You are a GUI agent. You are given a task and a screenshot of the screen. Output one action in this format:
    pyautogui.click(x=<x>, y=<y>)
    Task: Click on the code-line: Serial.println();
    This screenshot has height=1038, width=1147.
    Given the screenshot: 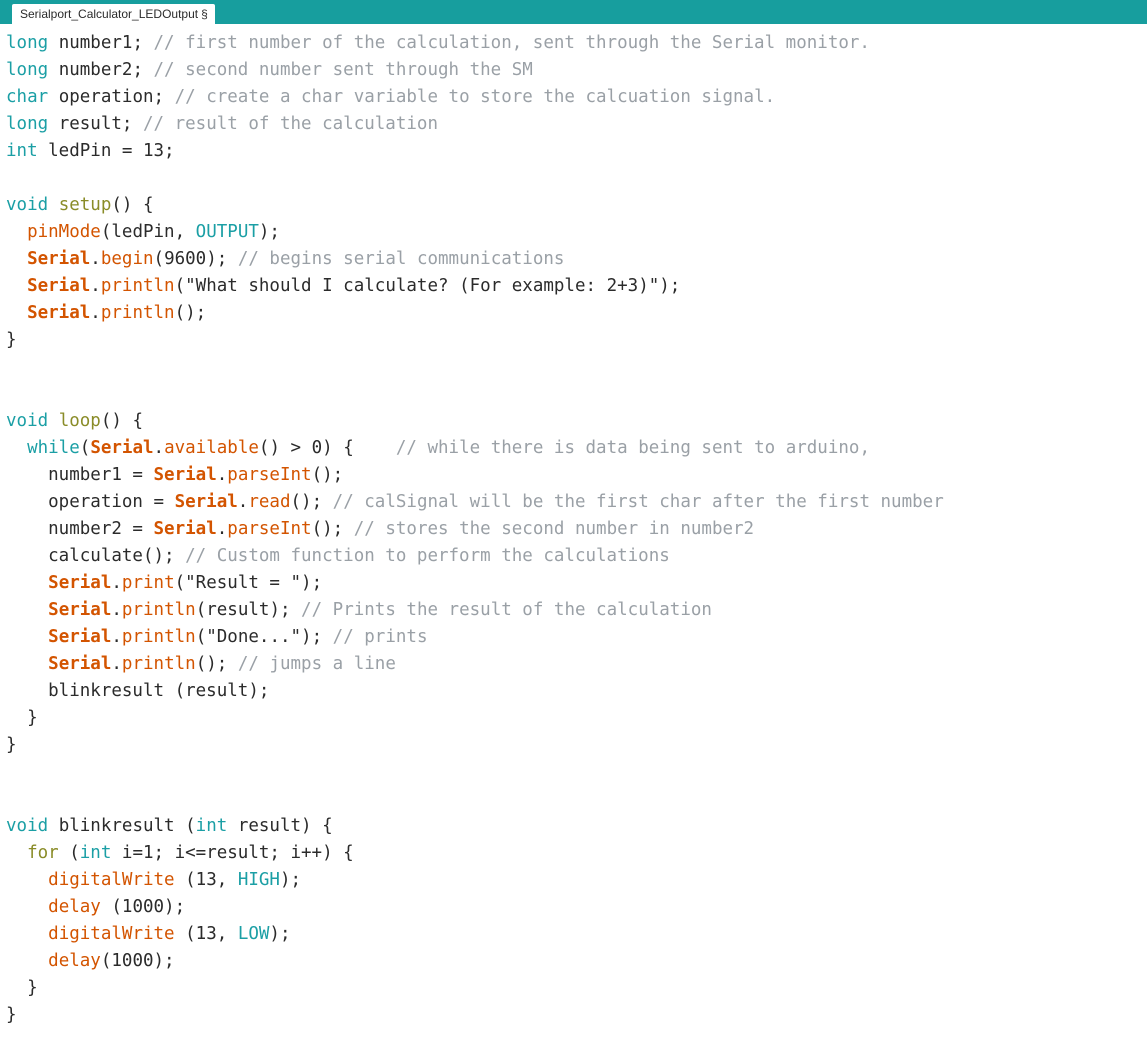 What is the action you would take?
    pyautogui.click(x=576, y=313)
    